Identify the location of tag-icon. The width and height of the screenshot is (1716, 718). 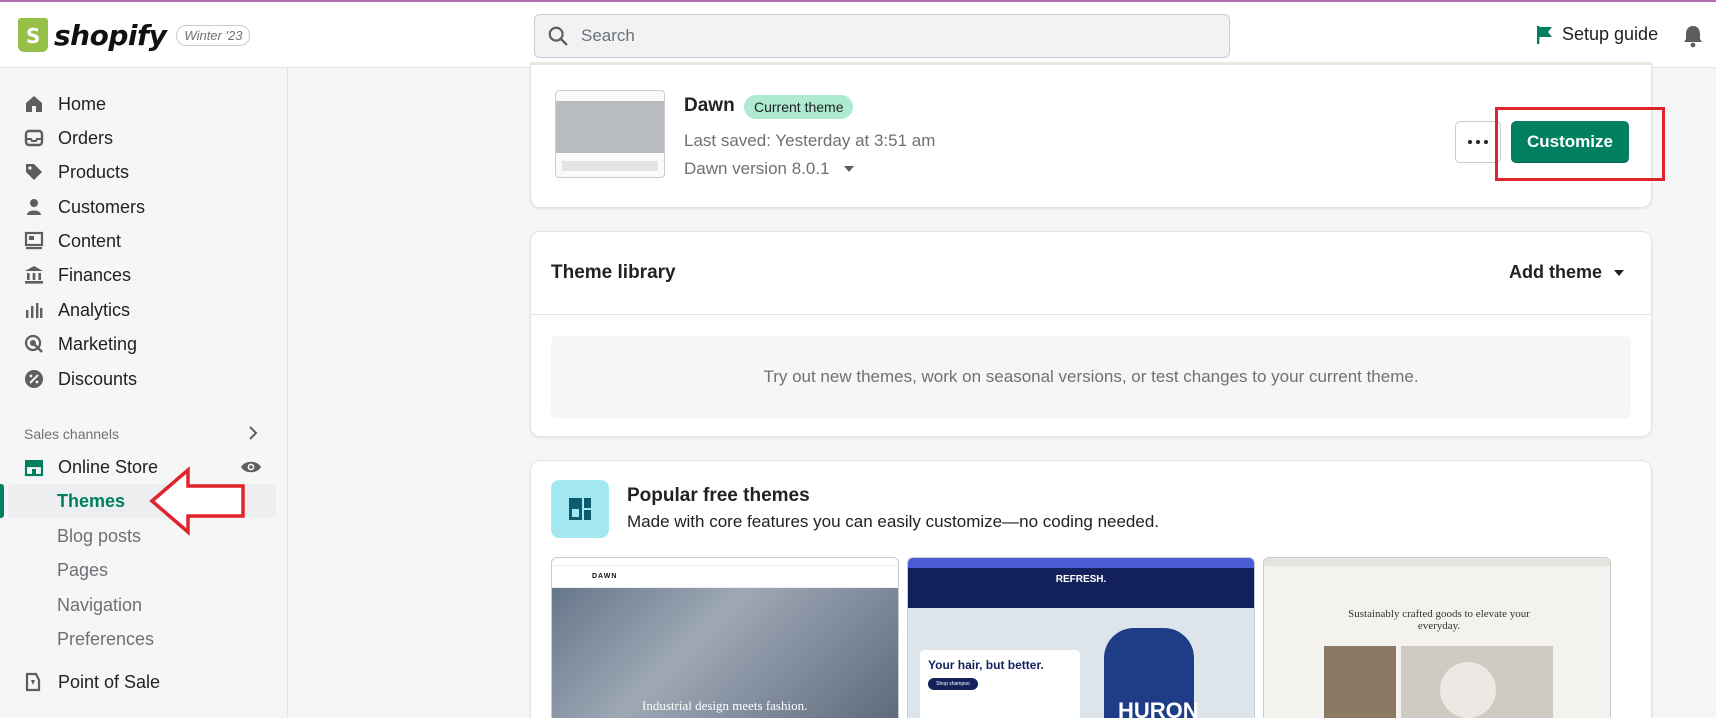
(34, 172).